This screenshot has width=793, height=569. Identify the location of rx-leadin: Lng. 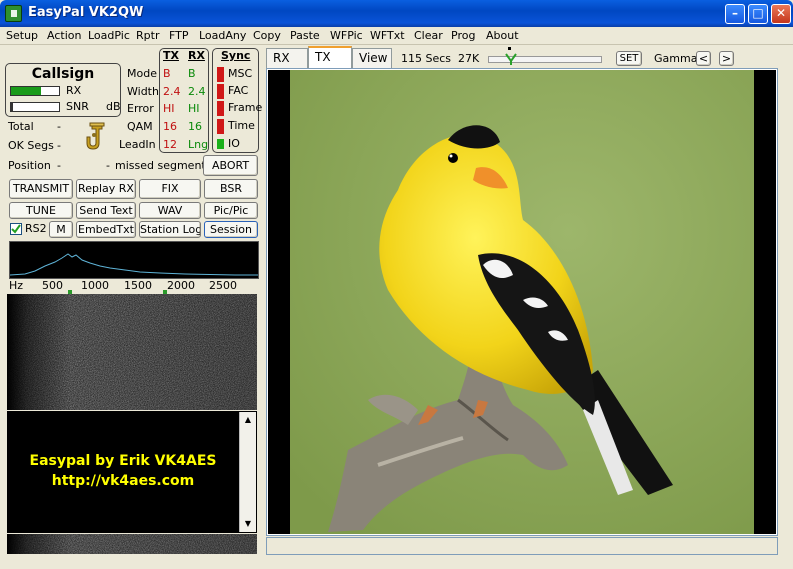
(198, 144).